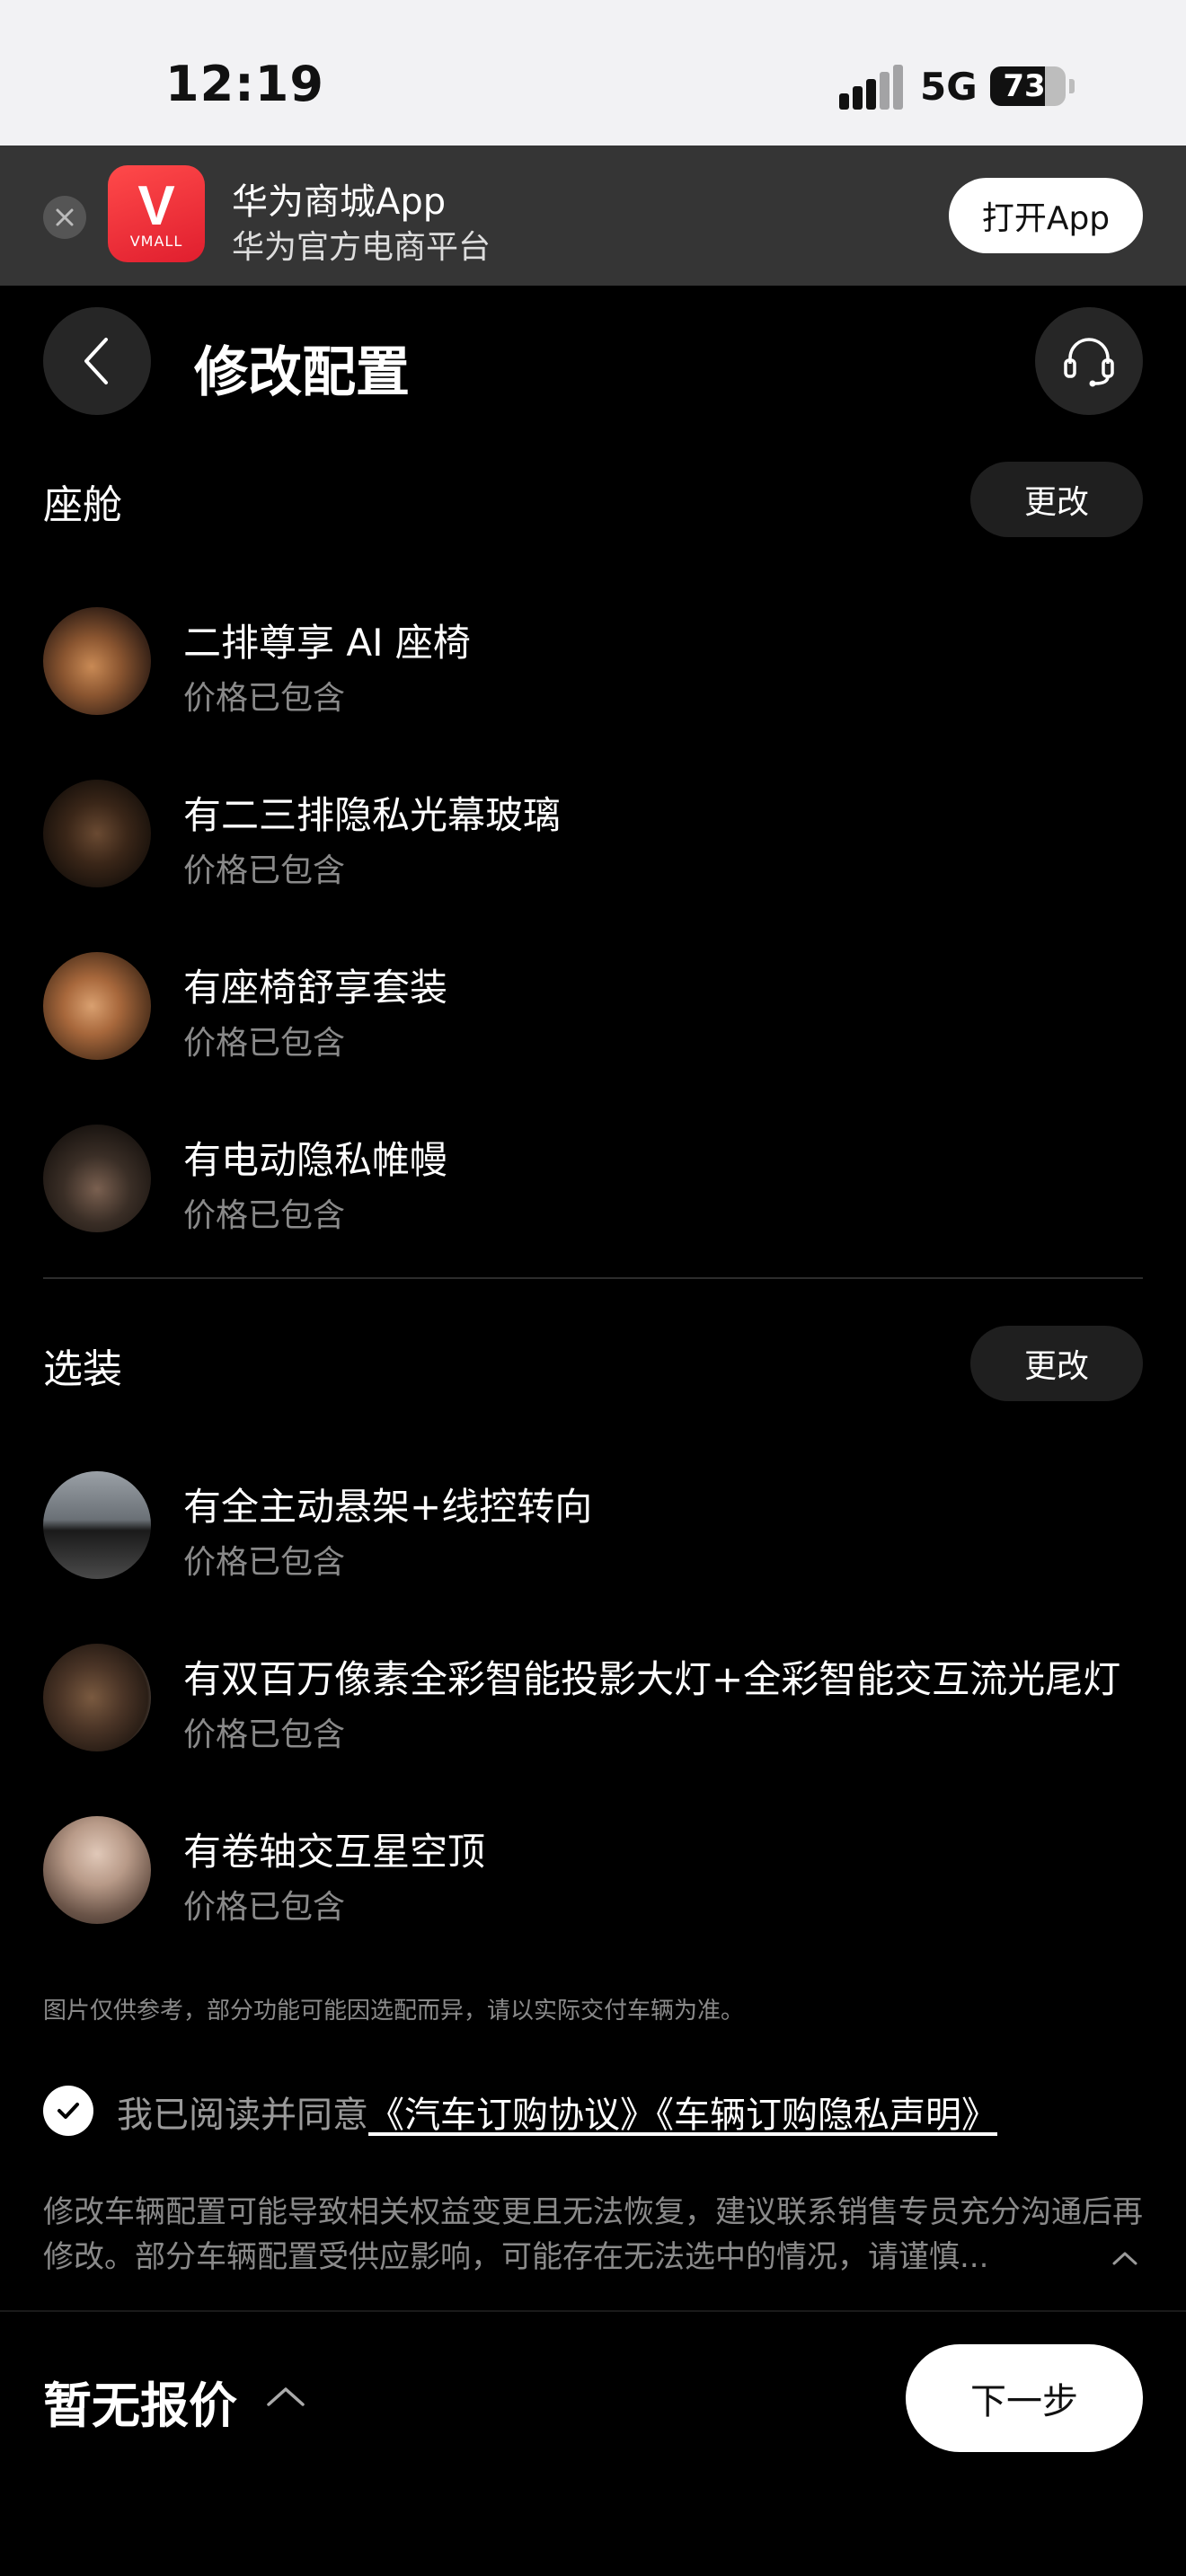  What do you see at coordinates (339, 202) in the screenshot?
I see `app-name: 华为商城App` at bounding box center [339, 202].